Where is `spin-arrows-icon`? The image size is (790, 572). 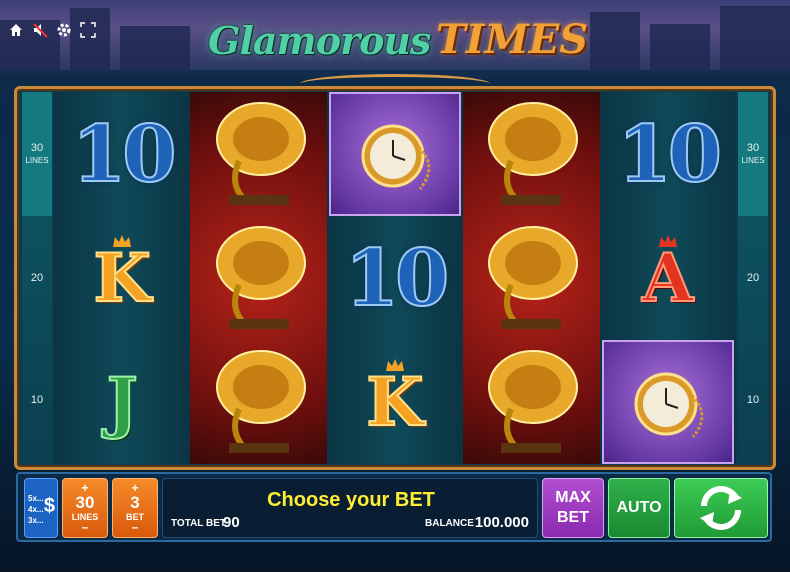 spin-arrows-icon is located at coordinates (721, 508).